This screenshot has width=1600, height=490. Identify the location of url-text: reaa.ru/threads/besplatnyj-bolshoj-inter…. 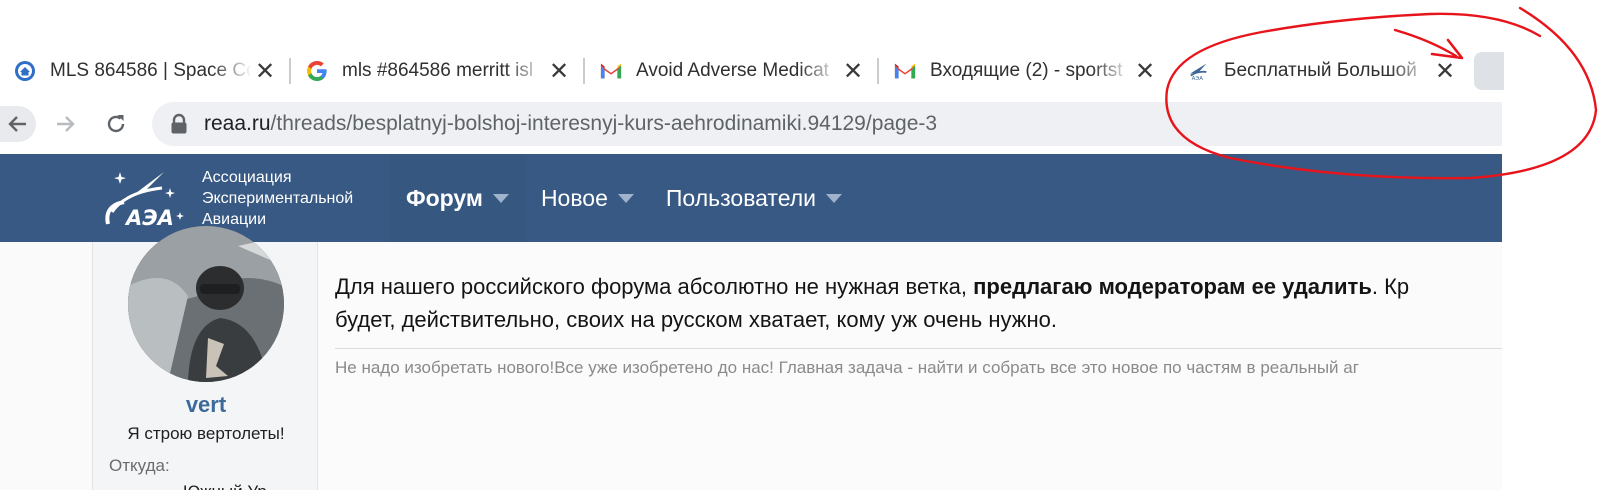
(570, 124).